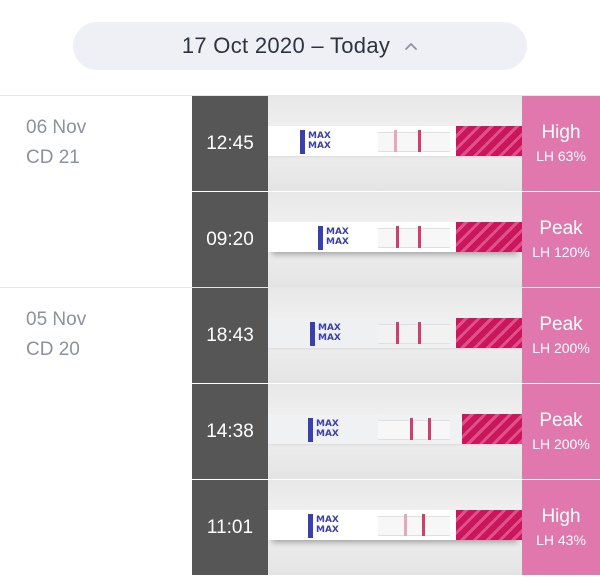 The image size is (600, 577). What do you see at coordinates (561, 527) in the screenshot?
I see `lh-result: High LH 43%` at bounding box center [561, 527].